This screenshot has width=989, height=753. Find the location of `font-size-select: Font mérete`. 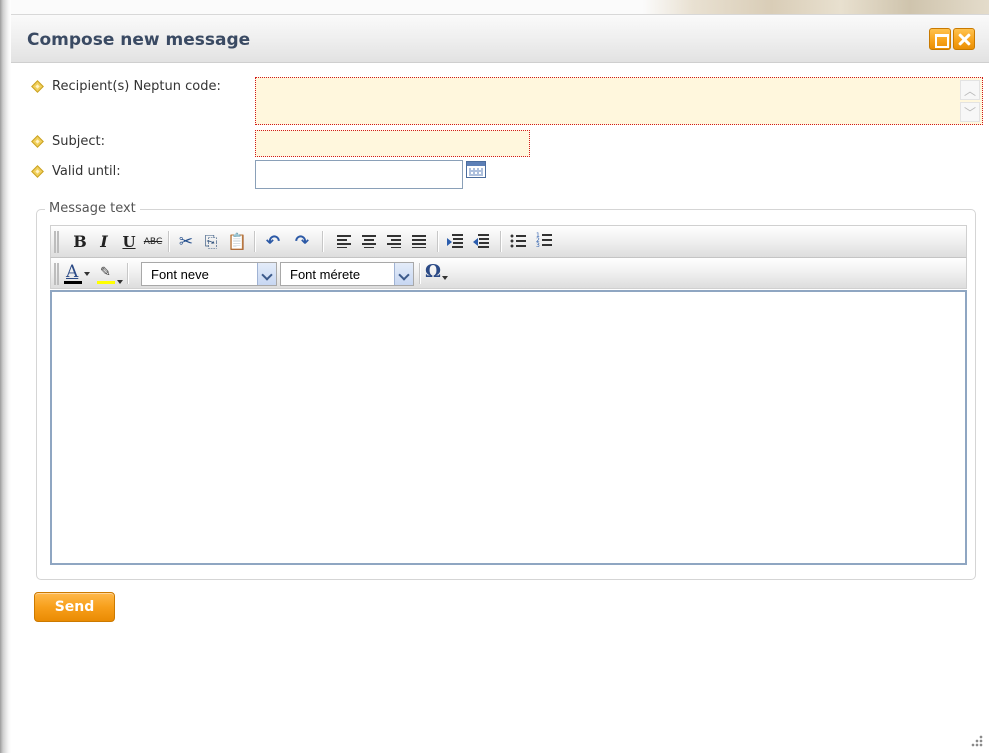

font-size-select: Font mérete is located at coordinates (347, 274).